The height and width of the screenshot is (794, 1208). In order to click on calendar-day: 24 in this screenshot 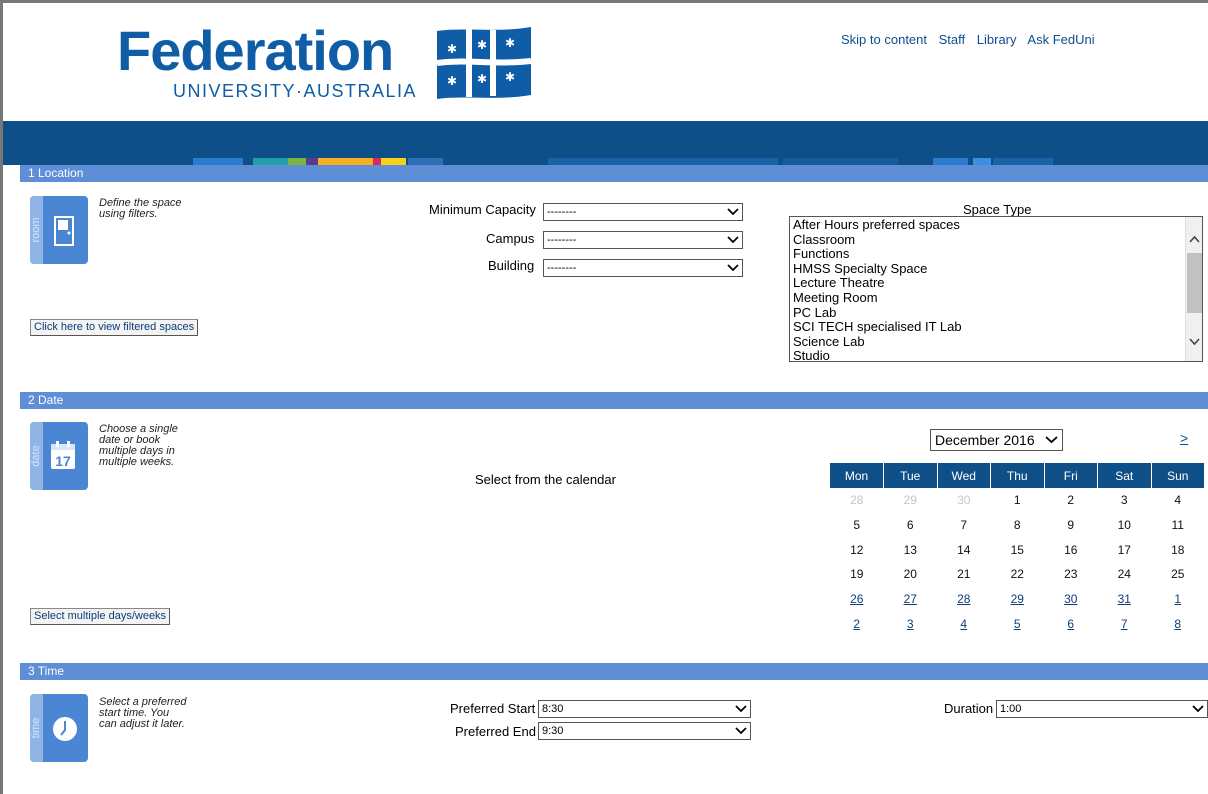, I will do `click(1125, 574)`.